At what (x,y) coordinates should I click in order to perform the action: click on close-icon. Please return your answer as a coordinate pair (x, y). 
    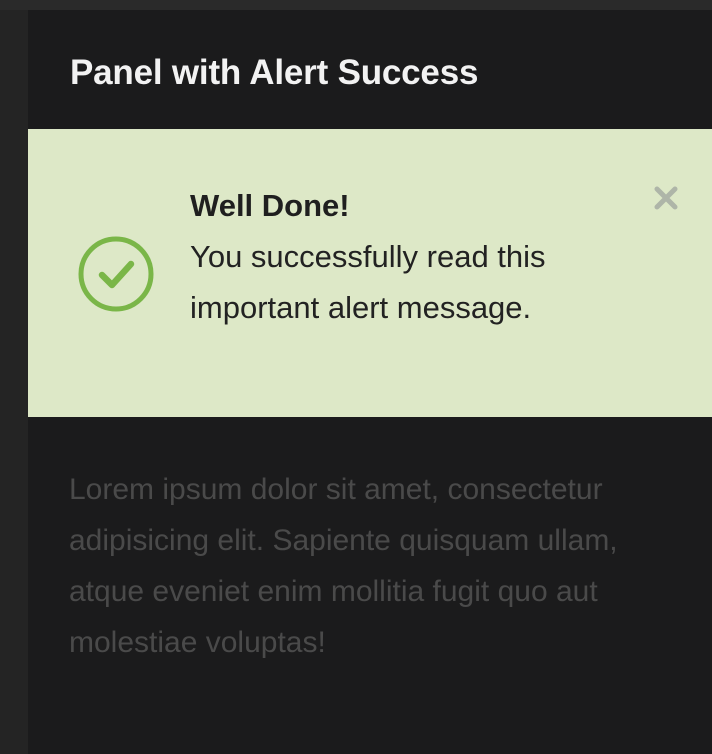
    Looking at the image, I should click on (666, 198).